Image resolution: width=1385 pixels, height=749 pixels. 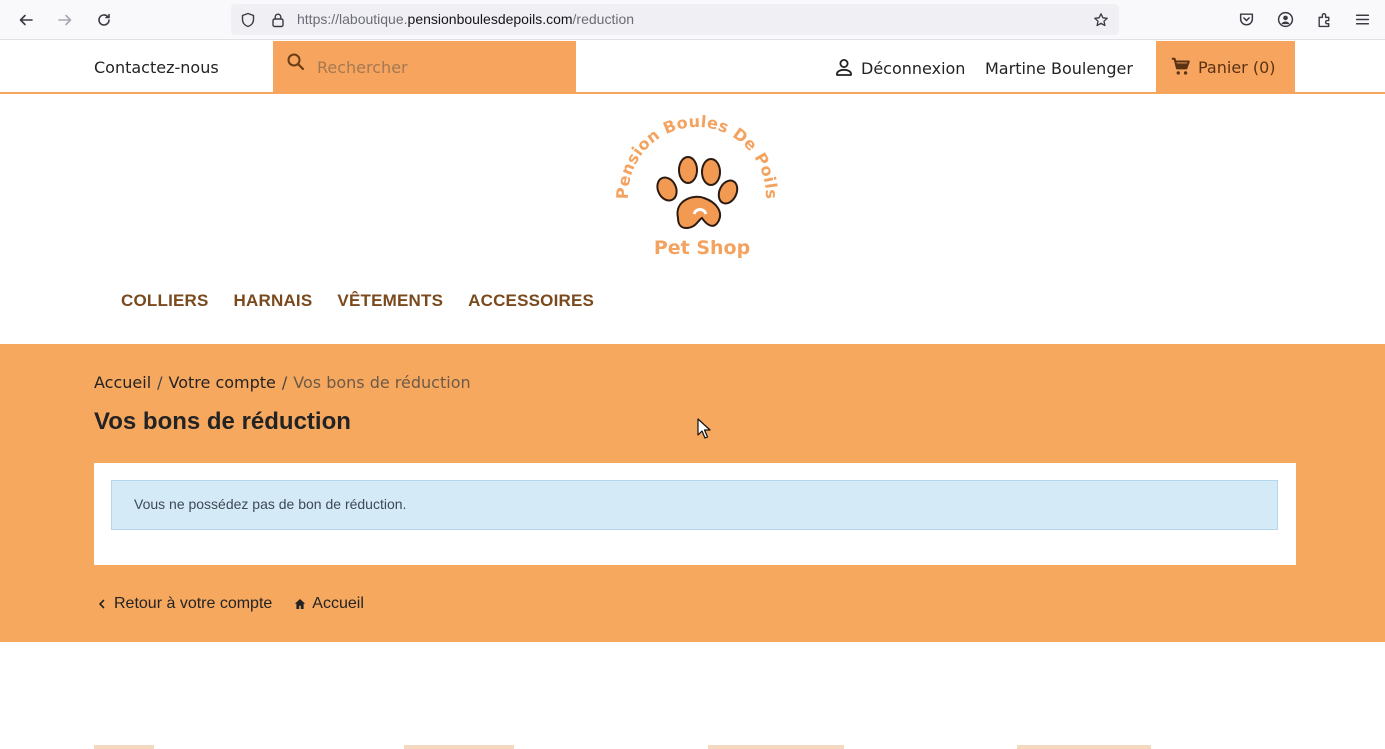 What do you see at coordinates (1101, 20) in the screenshot?
I see `bookmark-star-icon` at bounding box center [1101, 20].